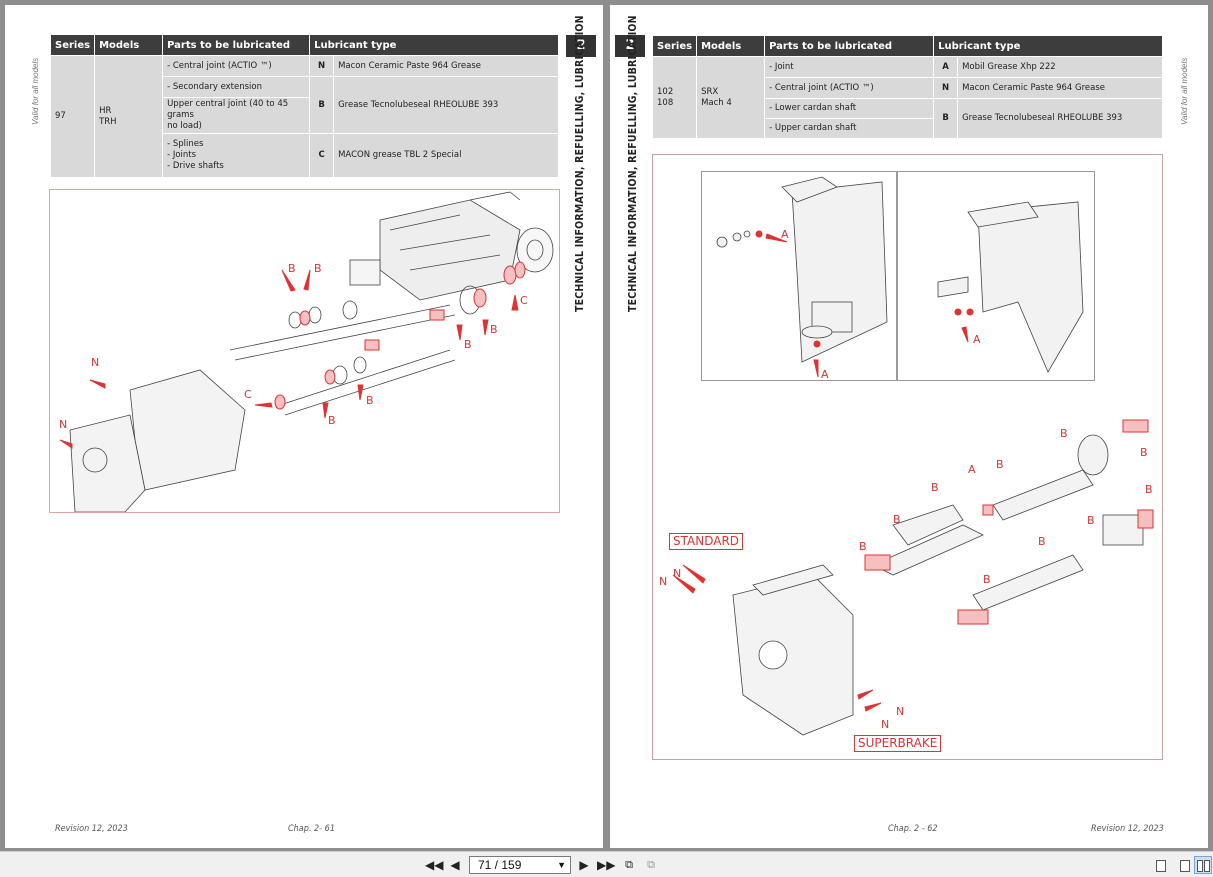  What do you see at coordinates (1060, 67) in the screenshot?
I see `lubricant-name: Mobil Grease Xhp 222` at bounding box center [1060, 67].